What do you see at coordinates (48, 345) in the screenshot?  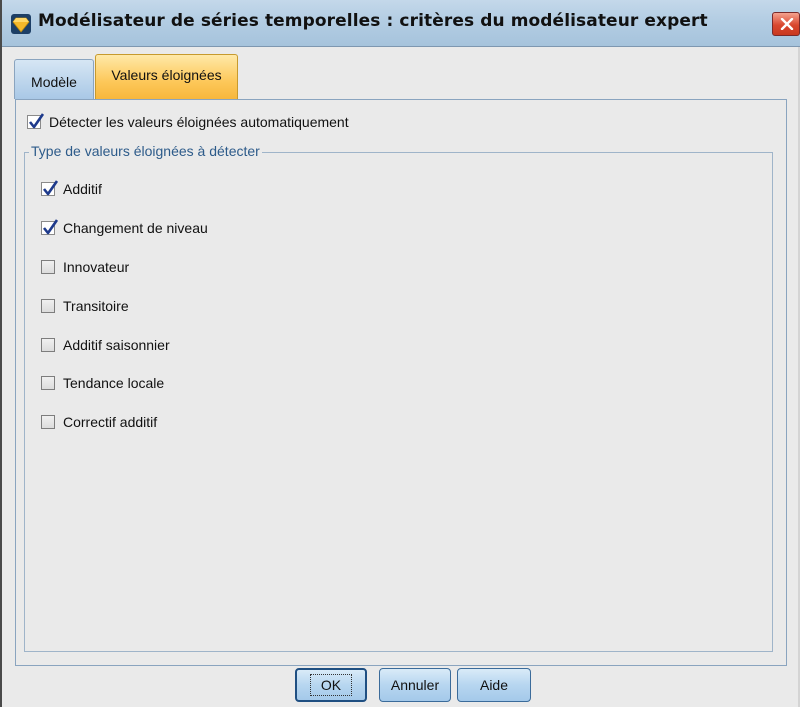 I see `additif-saisonnier-checkbox` at bounding box center [48, 345].